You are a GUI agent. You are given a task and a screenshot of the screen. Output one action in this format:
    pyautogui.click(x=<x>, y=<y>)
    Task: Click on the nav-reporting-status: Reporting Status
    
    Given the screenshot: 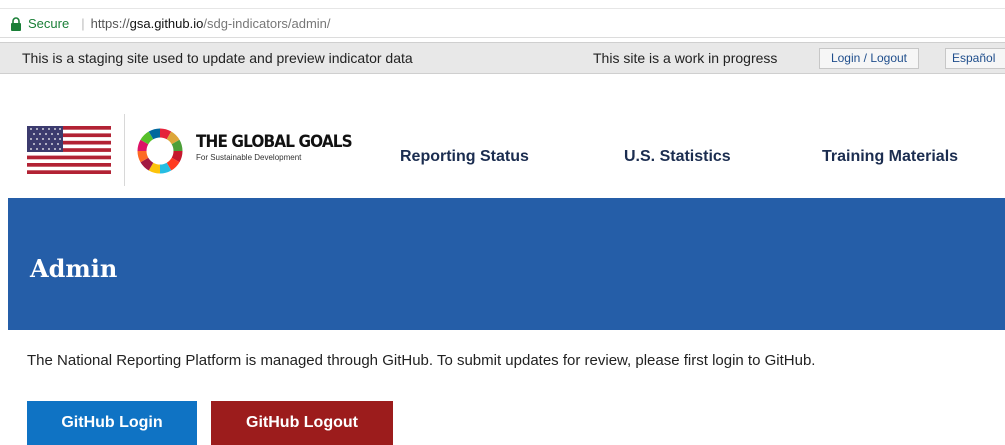 What is the action you would take?
    pyautogui.click(x=464, y=157)
    